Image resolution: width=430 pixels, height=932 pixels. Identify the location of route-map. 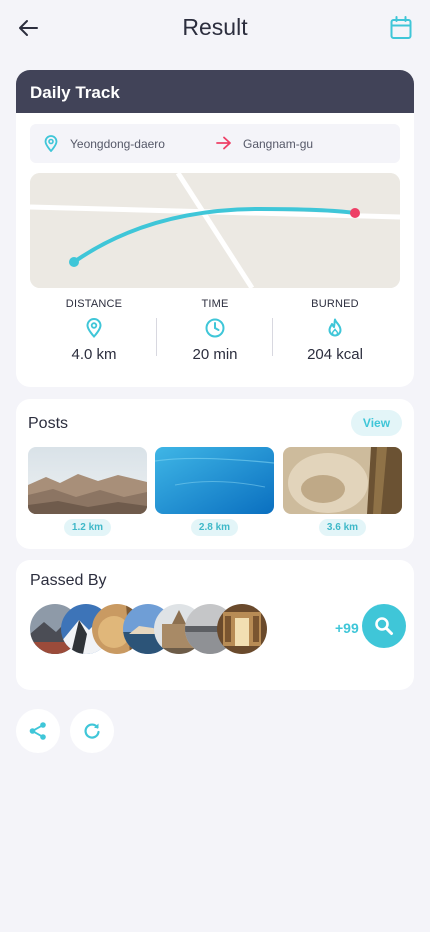
(215, 230).